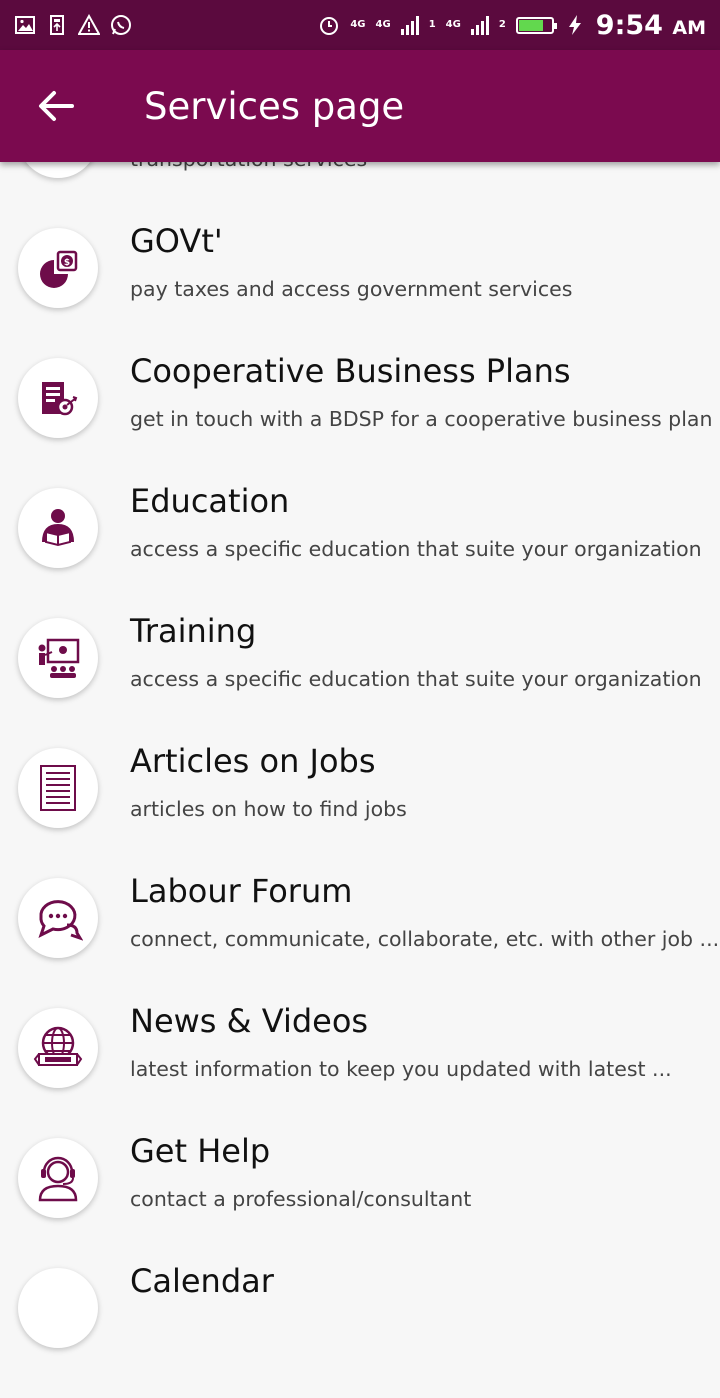  What do you see at coordinates (210, 501) in the screenshot?
I see `service-title: Education` at bounding box center [210, 501].